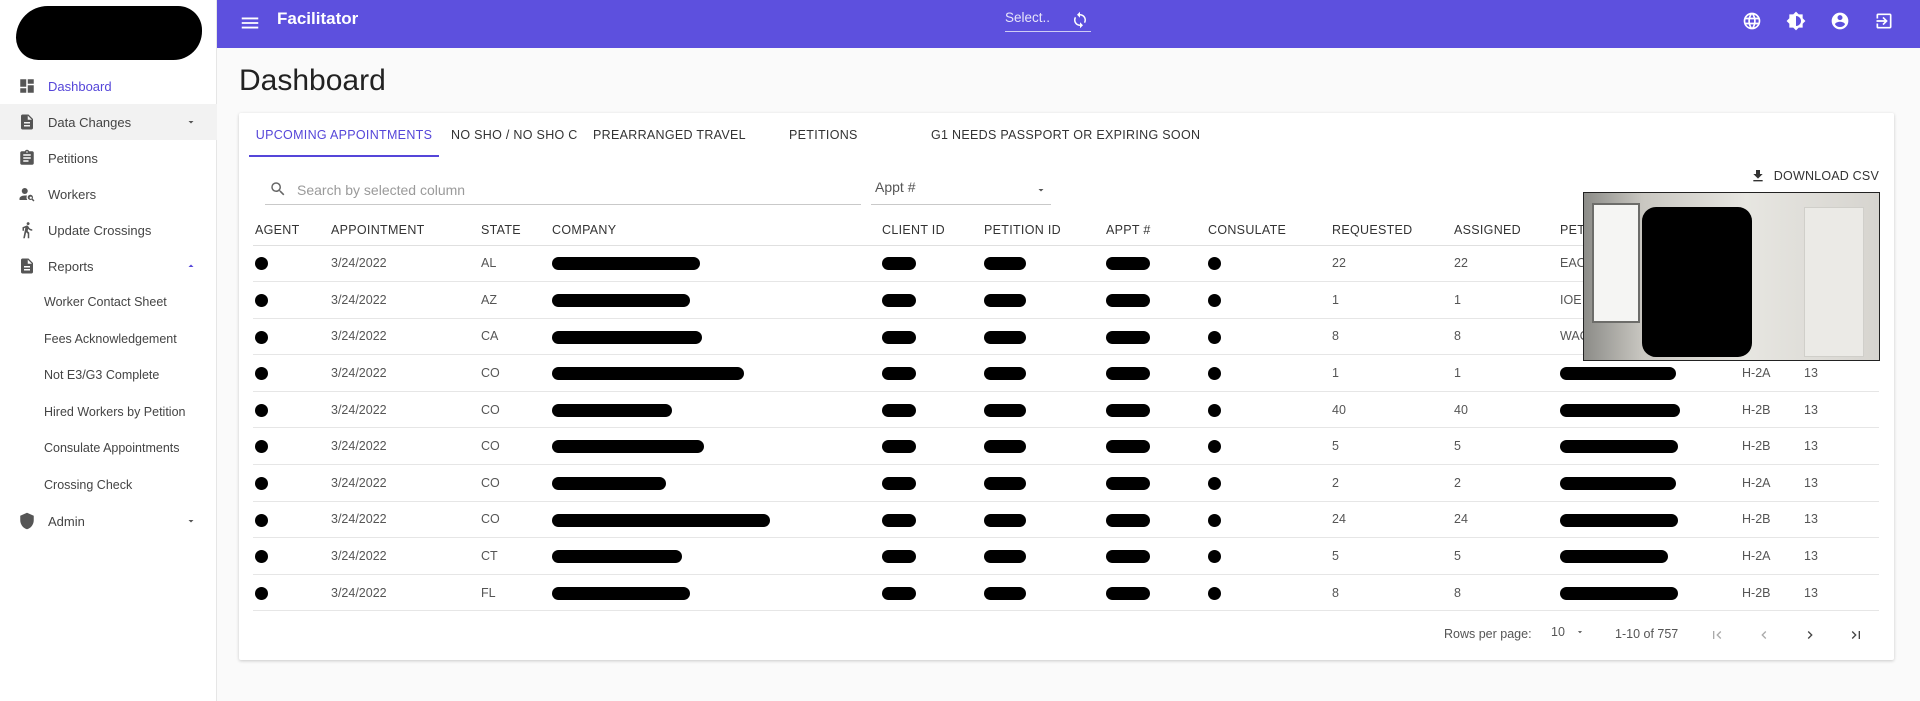 The height and width of the screenshot is (701, 1920). What do you see at coordinates (931, 556) in the screenshot?
I see `cell-client-id` at bounding box center [931, 556].